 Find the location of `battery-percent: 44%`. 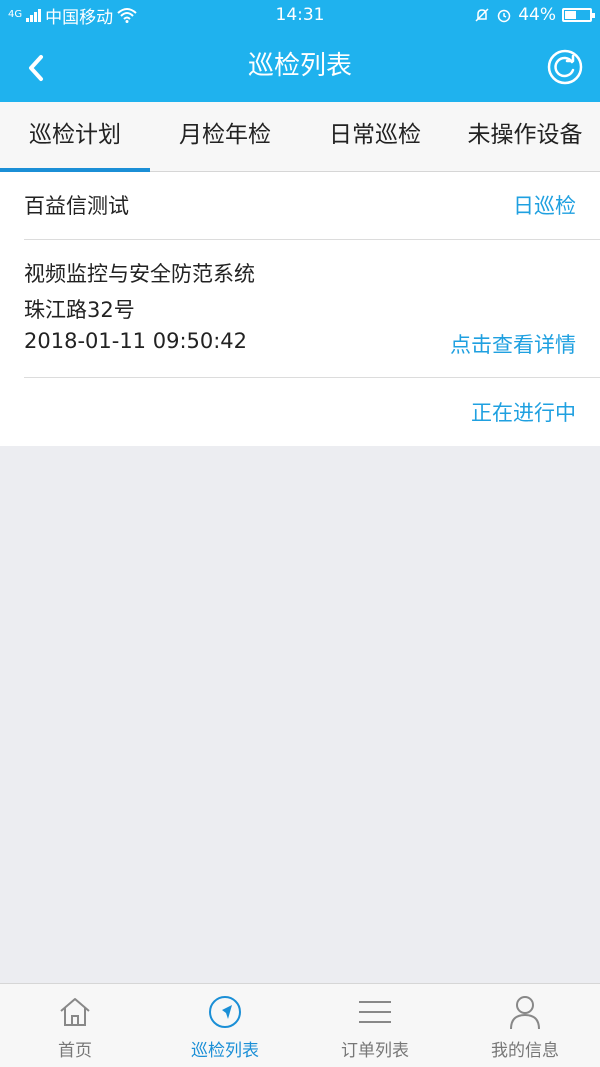

battery-percent: 44% is located at coordinates (537, 15).